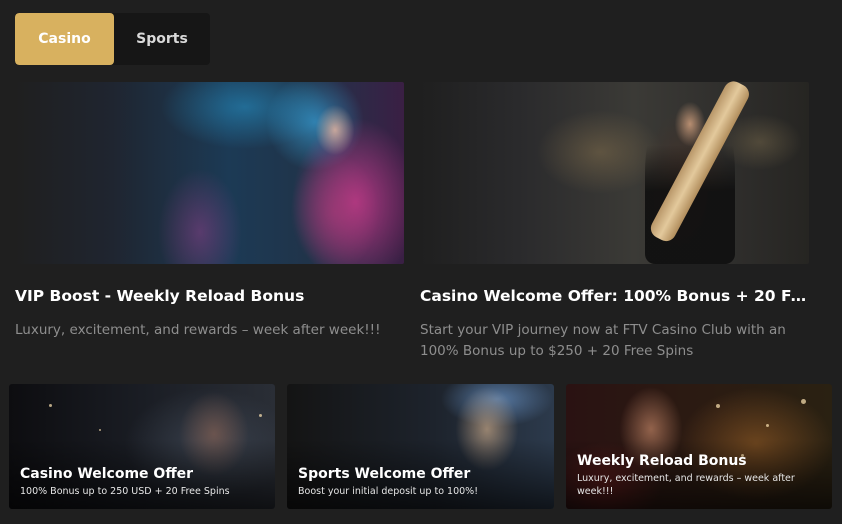  What do you see at coordinates (335, 173) in the screenshot?
I see `promo-woman-figure` at bounding box center [335, 173].